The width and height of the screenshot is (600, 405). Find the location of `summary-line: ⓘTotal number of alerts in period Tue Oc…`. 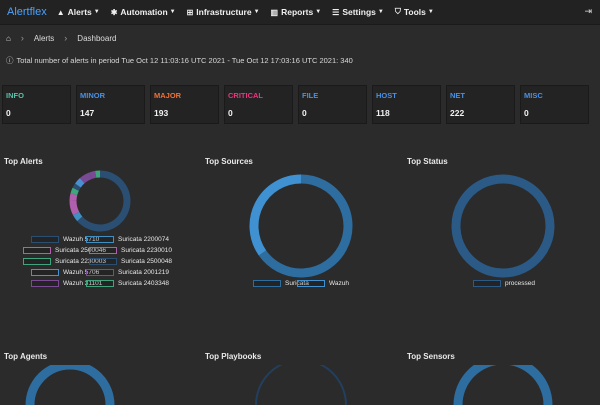

summary-line: ⓘTotal number of alerts in period Tue Oc… is located at coordinates (179, 60).